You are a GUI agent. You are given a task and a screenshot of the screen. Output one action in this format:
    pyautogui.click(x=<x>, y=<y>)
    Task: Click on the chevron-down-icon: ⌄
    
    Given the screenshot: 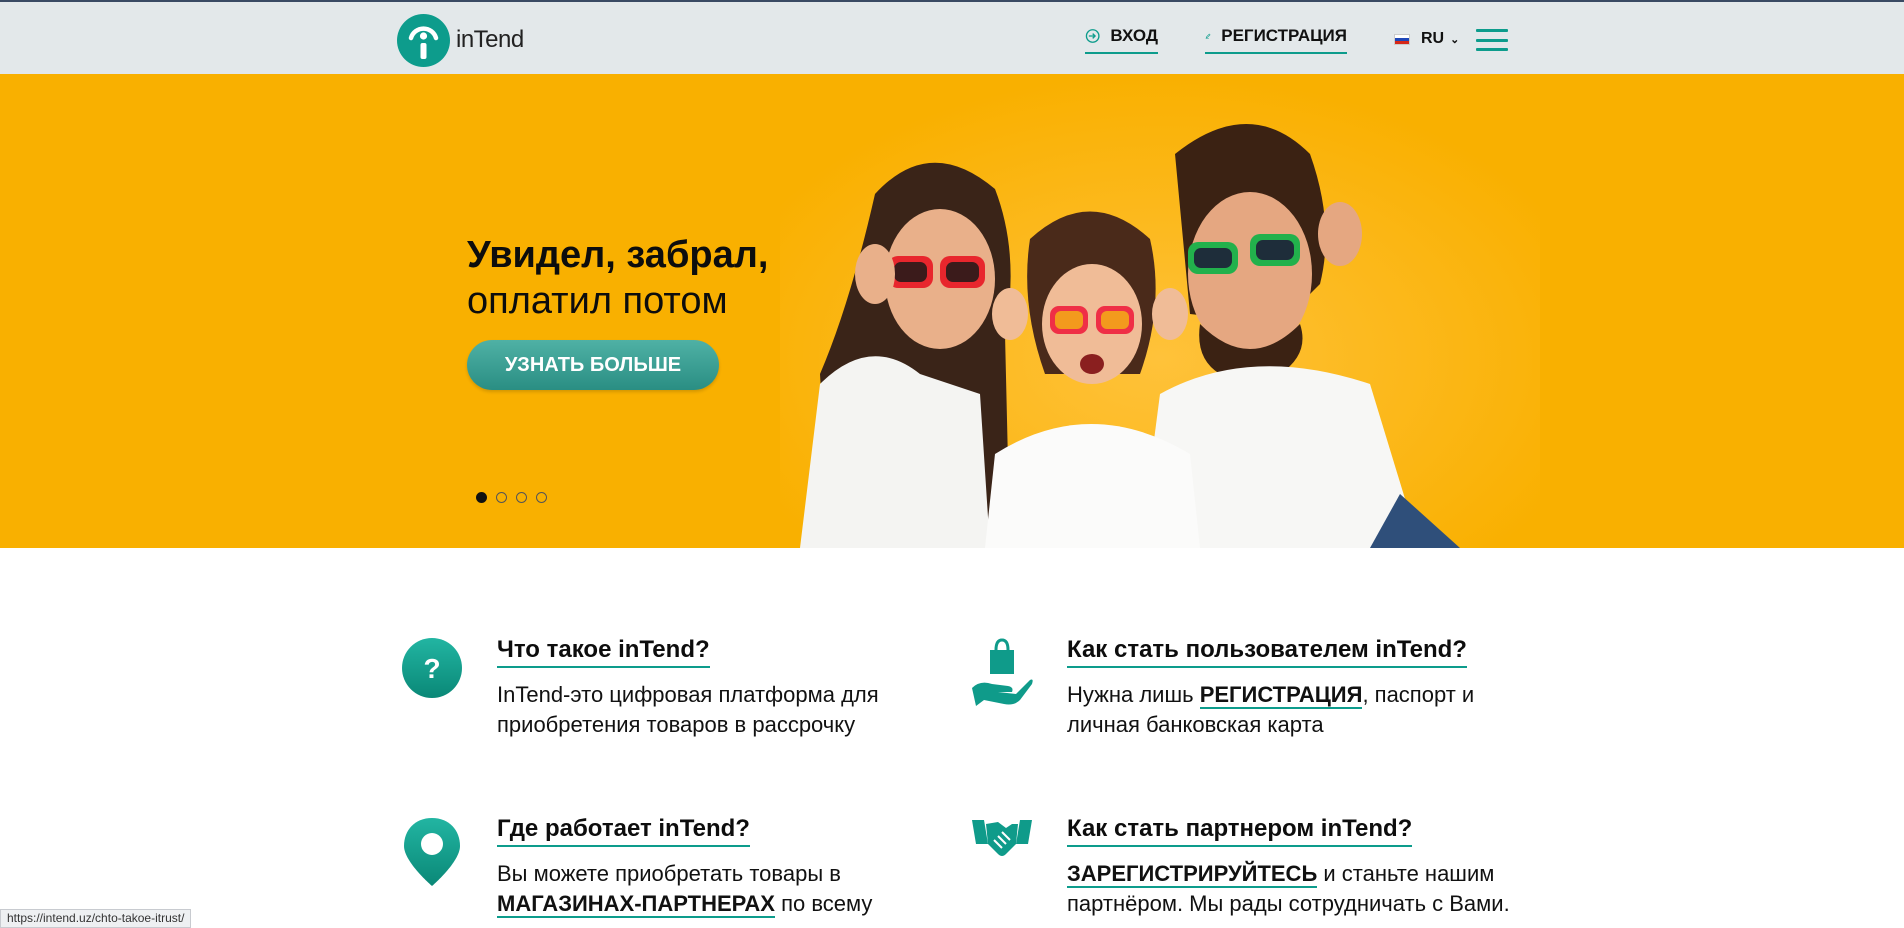 What is the action you would take?
    pyautogui.click(x=1455, y=39)
    